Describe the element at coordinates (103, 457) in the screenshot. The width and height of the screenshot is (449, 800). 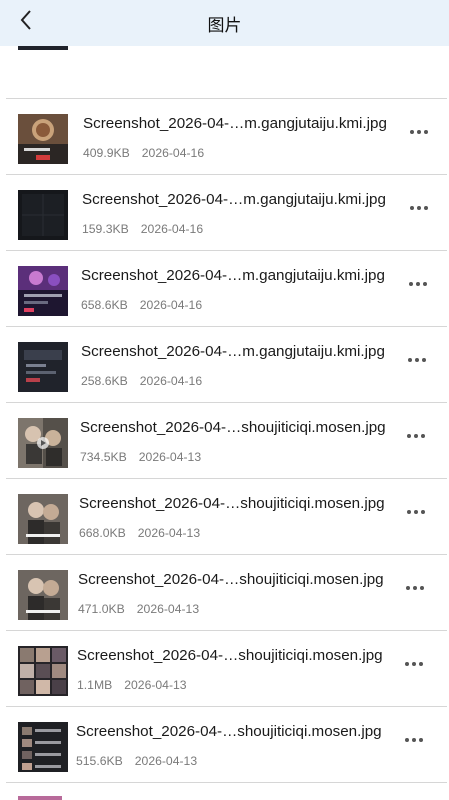
I see `file-size: 734.5KB` at that location.